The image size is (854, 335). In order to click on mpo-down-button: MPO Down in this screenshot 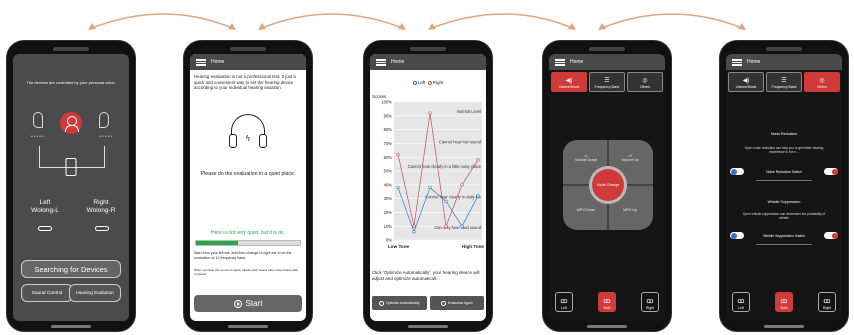, I will do `click(586, 210)`.